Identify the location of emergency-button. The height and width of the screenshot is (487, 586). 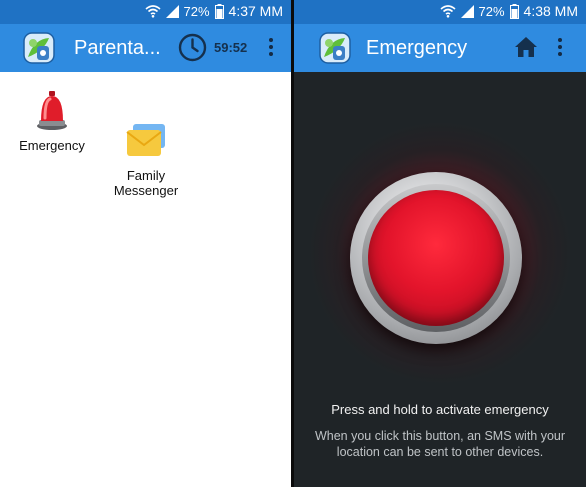
(436, 258).